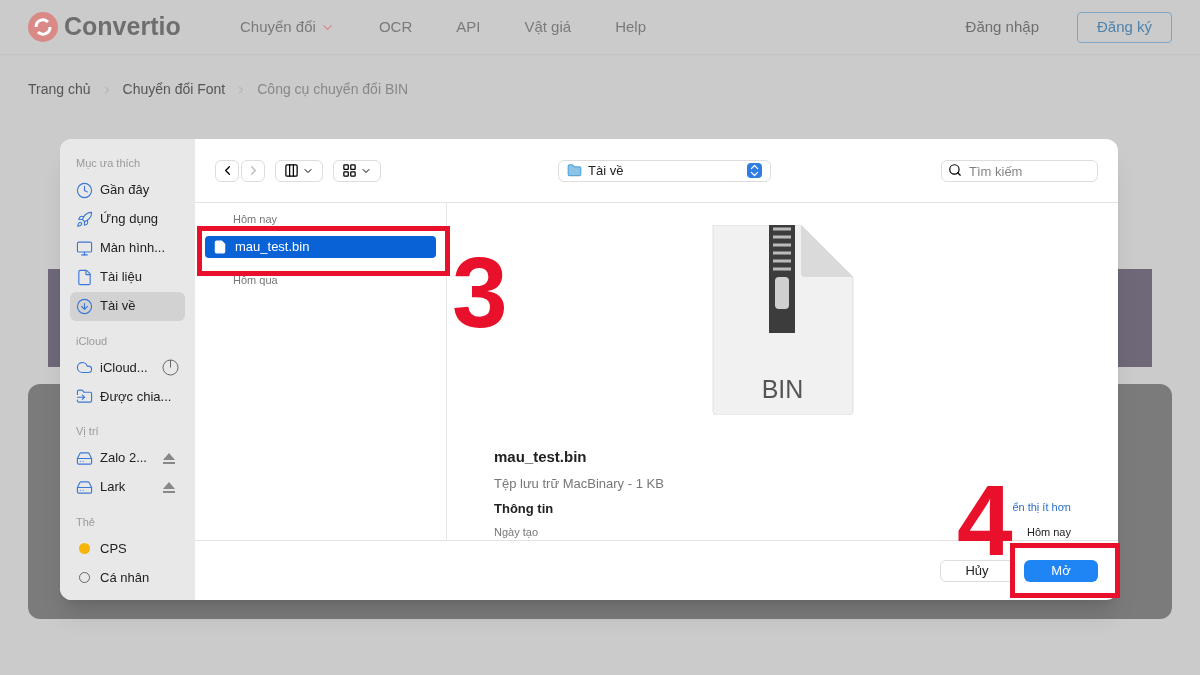 This screenshot has height=675, width=1200. Describe the element at coordinates (174, 89) in the screenshot. I see `breadcrumb-link: Chuyển đổi Font` at that location.